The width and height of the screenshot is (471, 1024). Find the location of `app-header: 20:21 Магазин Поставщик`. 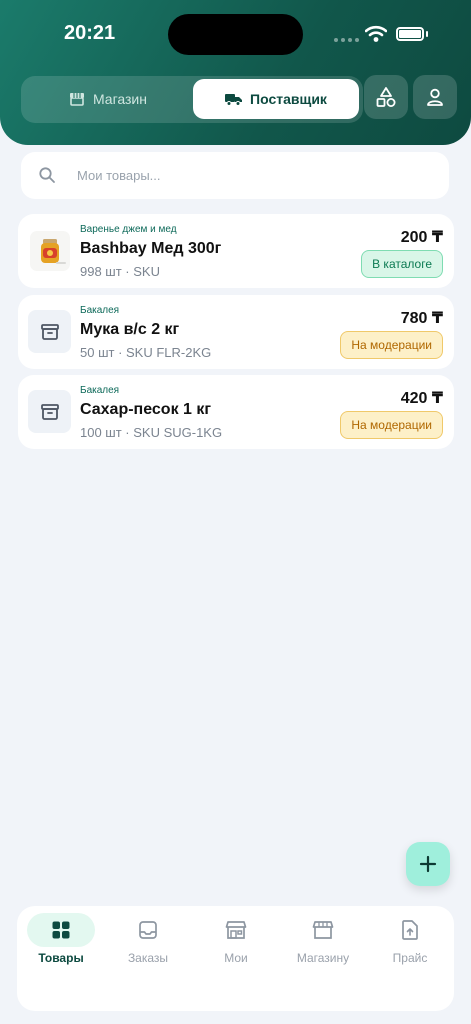

app-header: 20:21 Магазин Поставщик is located at coordinates (235, 72).